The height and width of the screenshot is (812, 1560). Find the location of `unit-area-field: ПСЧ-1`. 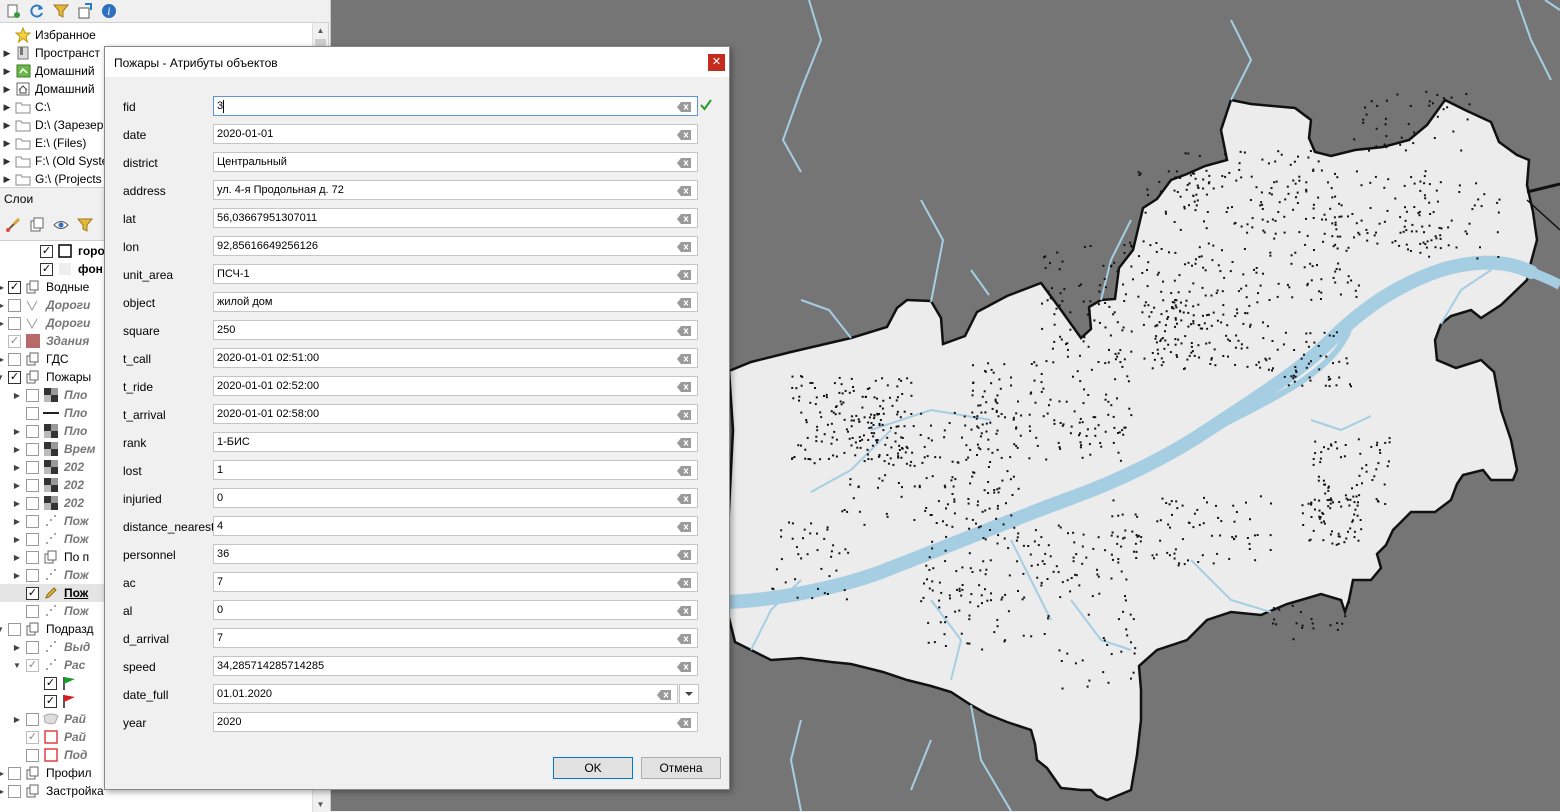

unit-area-field: ПСЧ-1 is located at coordinates (455, 274).